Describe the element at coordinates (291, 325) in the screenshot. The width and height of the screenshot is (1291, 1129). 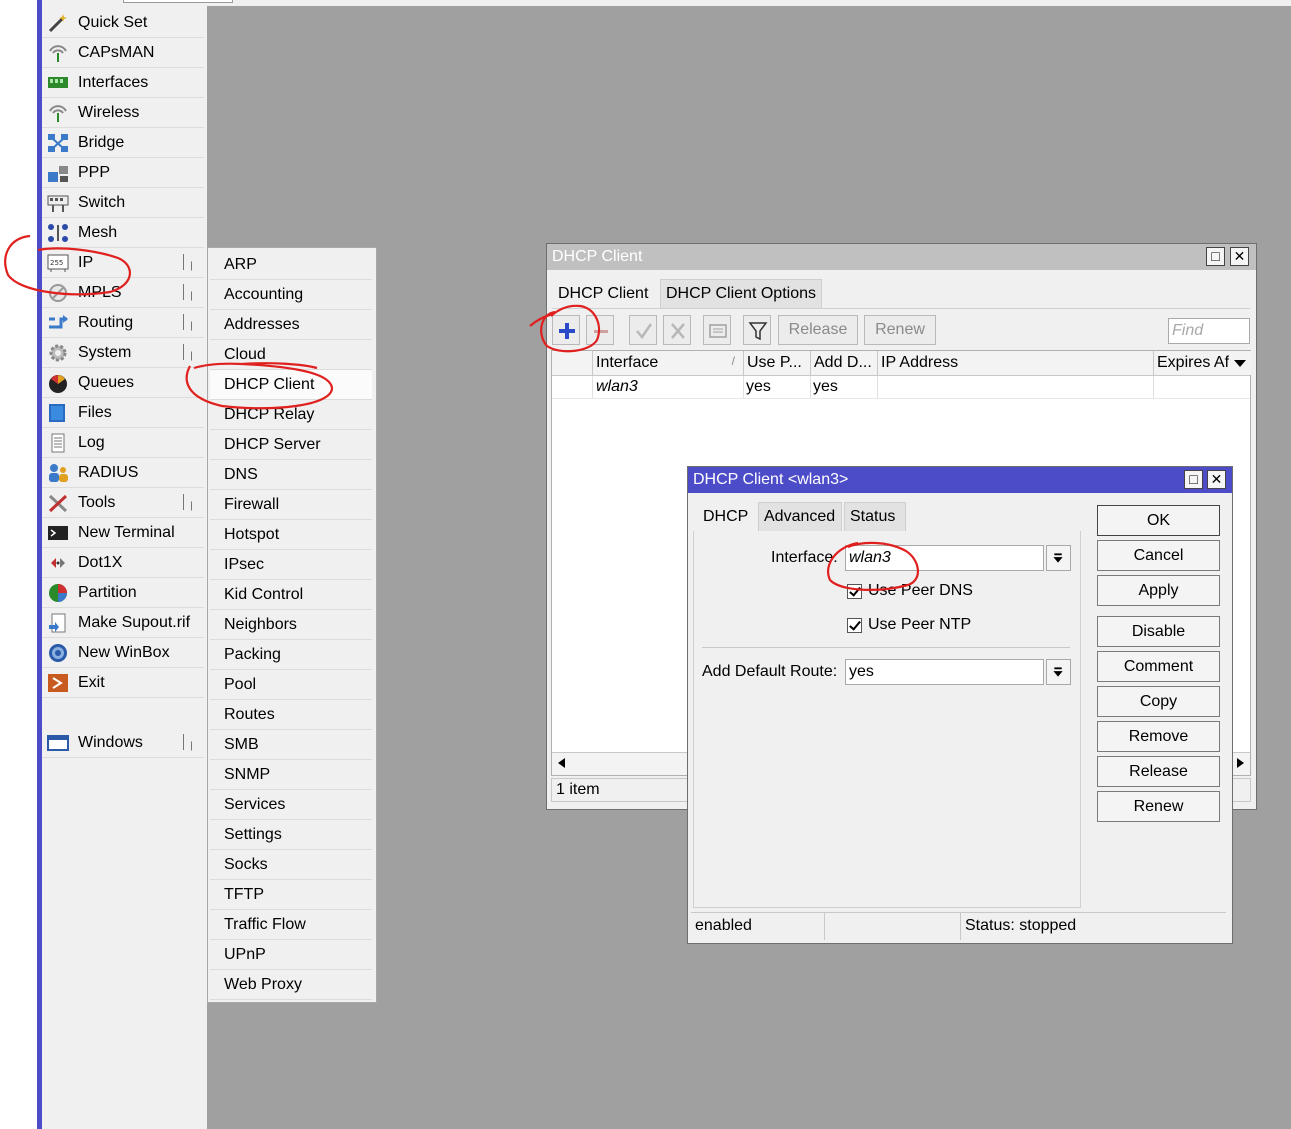
I see `submenu-item-addresses: Addresses` at that location.